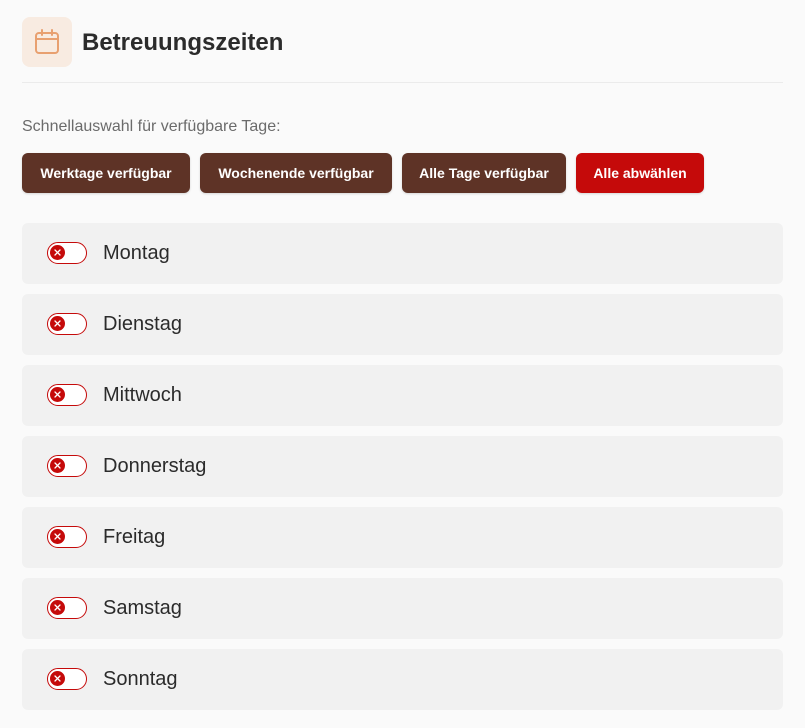  Describe the element at coordinates (640, 173) in the screenshot. I see `deselect-all-button: Alle abwählen` at that location.